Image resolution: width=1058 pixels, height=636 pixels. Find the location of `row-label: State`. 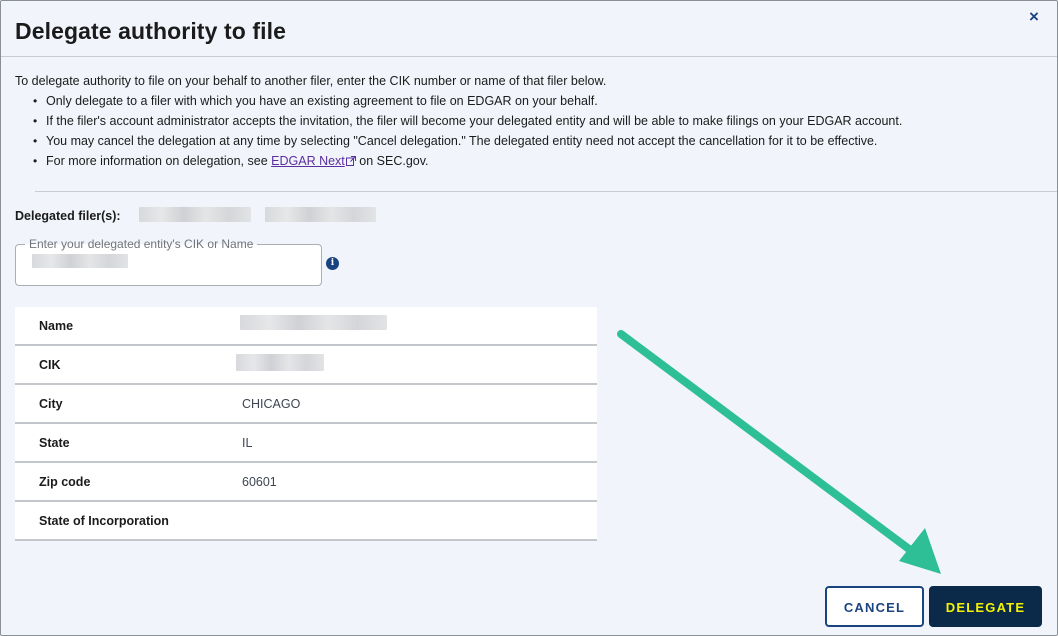

row-label: State is located at coordinates (54, 443).